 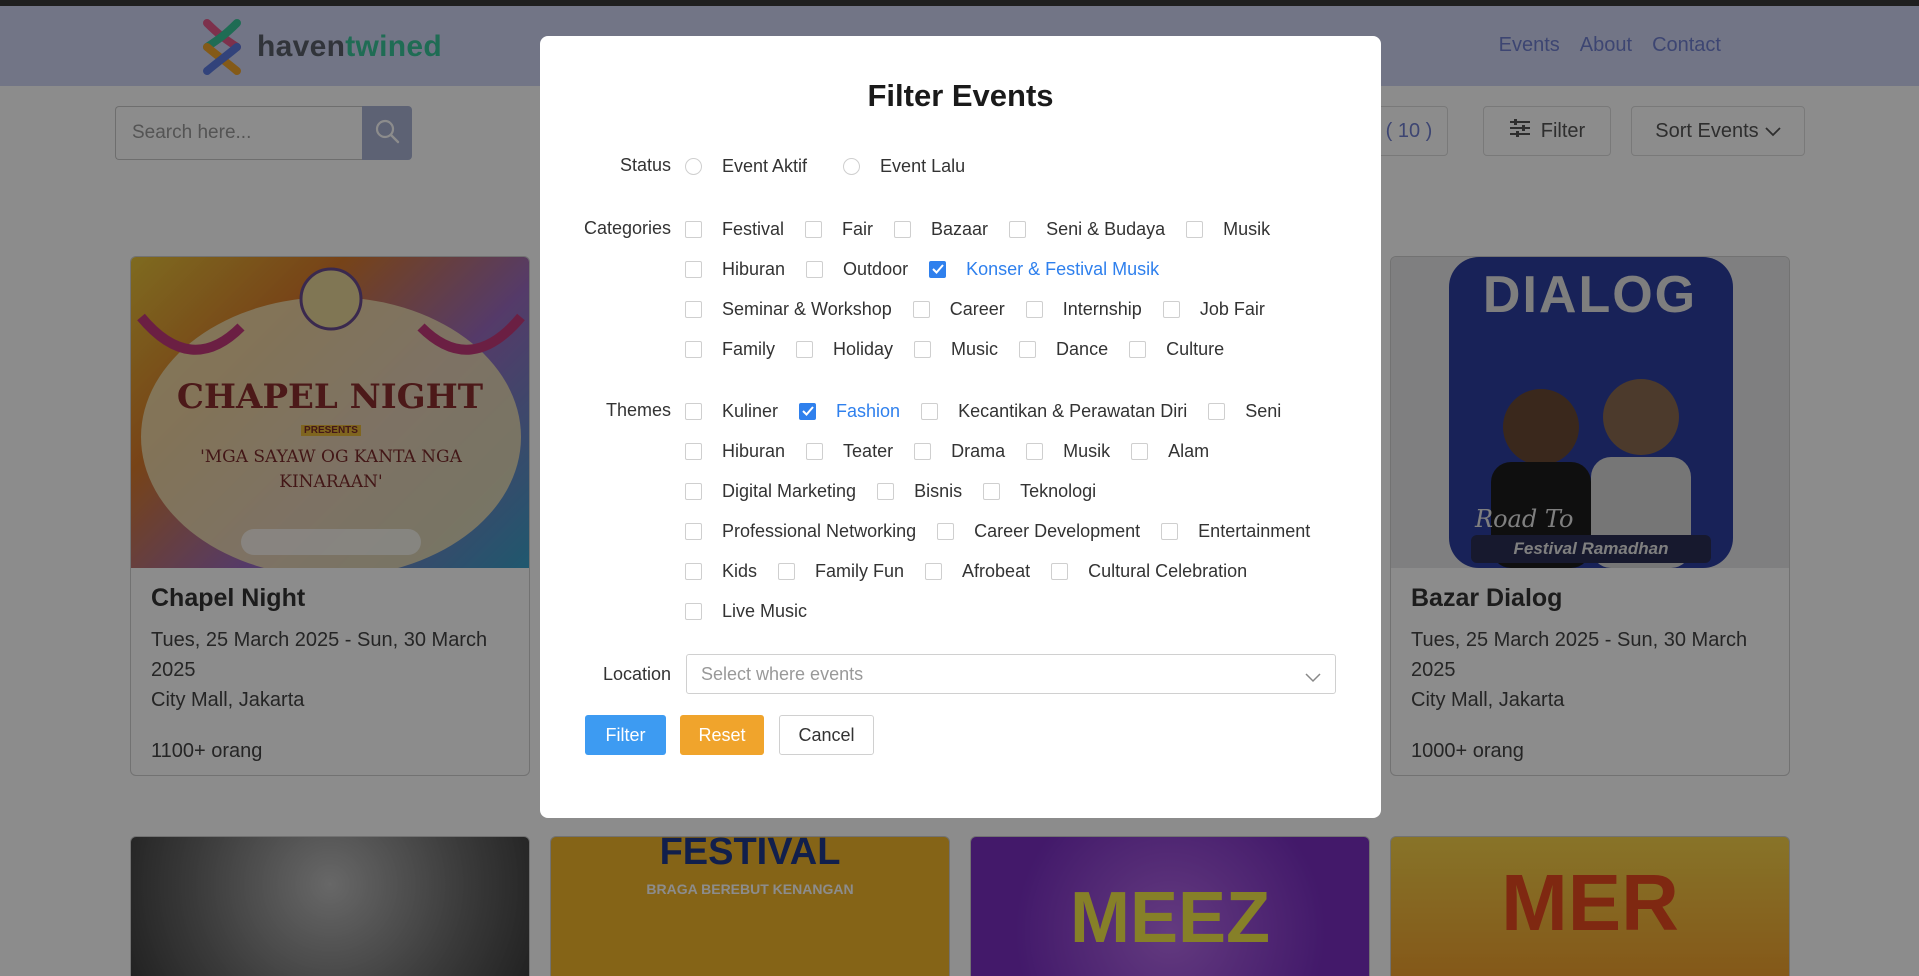 What do you see at coordinates (636, 674) in the screenshot?
I see `location-label: Location` at bounding box center [636, 674].